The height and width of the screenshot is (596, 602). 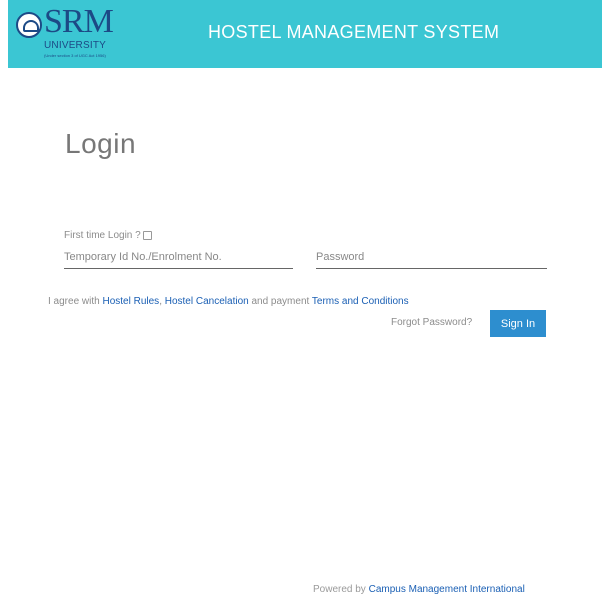 I want to click on logo-name: SRM, so click(x=79, y=21).